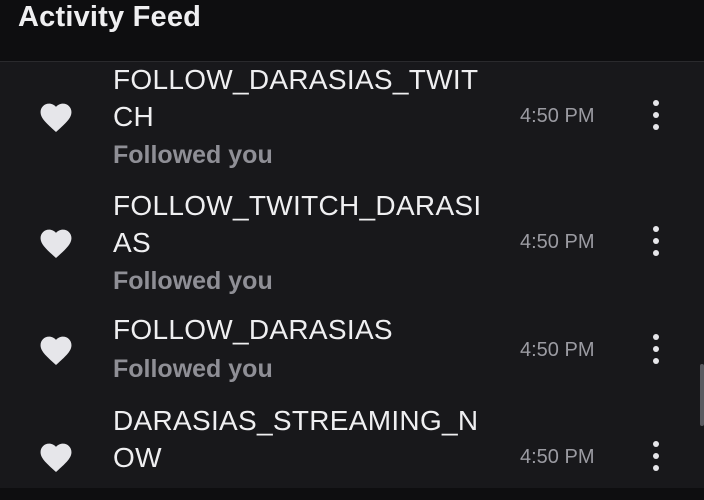 The image size is (704, 500). What do you see at coordinates (352, 31) in the screenshot?
I see `activity-feed-header: Activity Feed` at bounding box center [352, 31].